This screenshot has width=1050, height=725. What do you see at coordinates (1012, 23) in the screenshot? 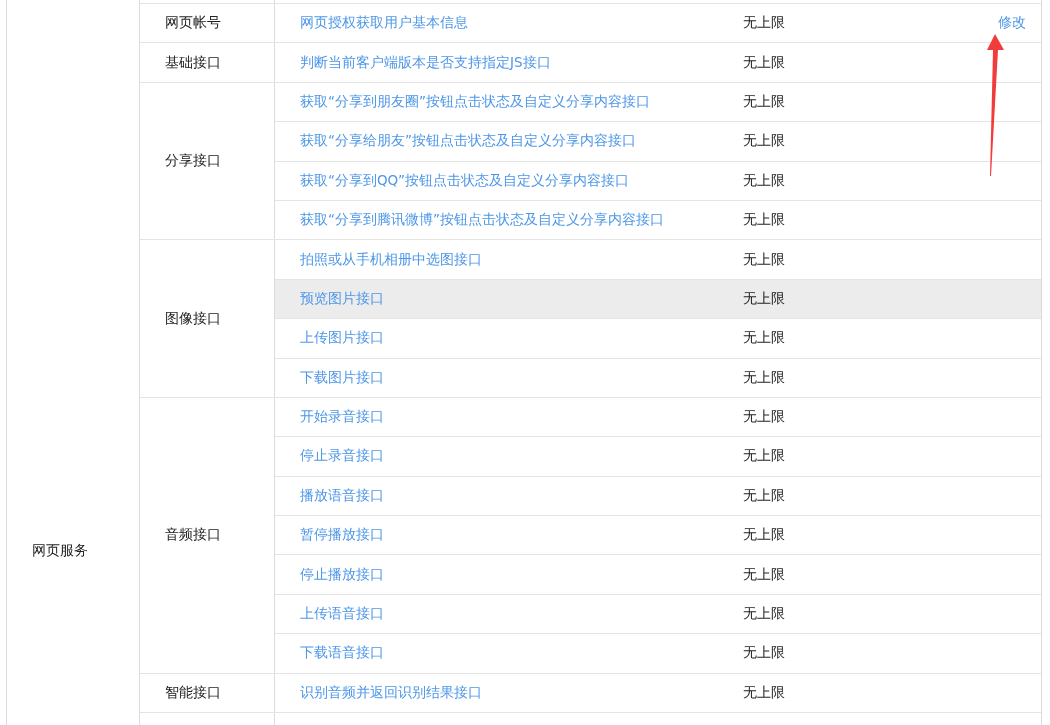
I see `edit-link: 修改` at bounding box center [1012, 23].